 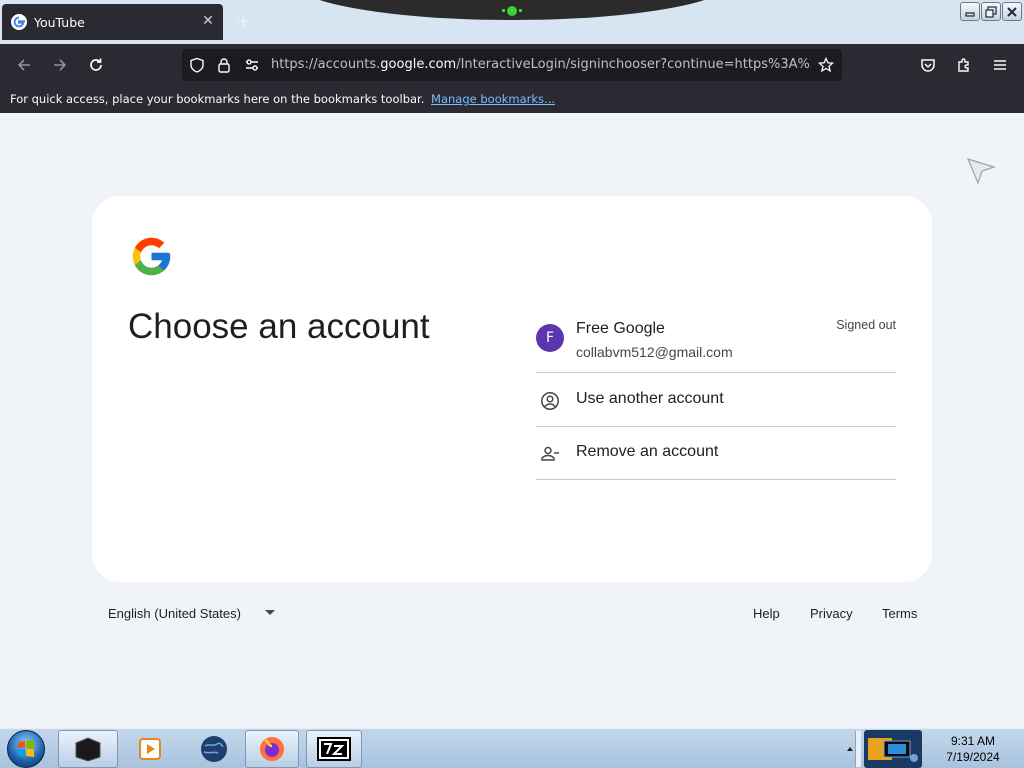 I want to click on globe-icon, so click(x=214, y=749).